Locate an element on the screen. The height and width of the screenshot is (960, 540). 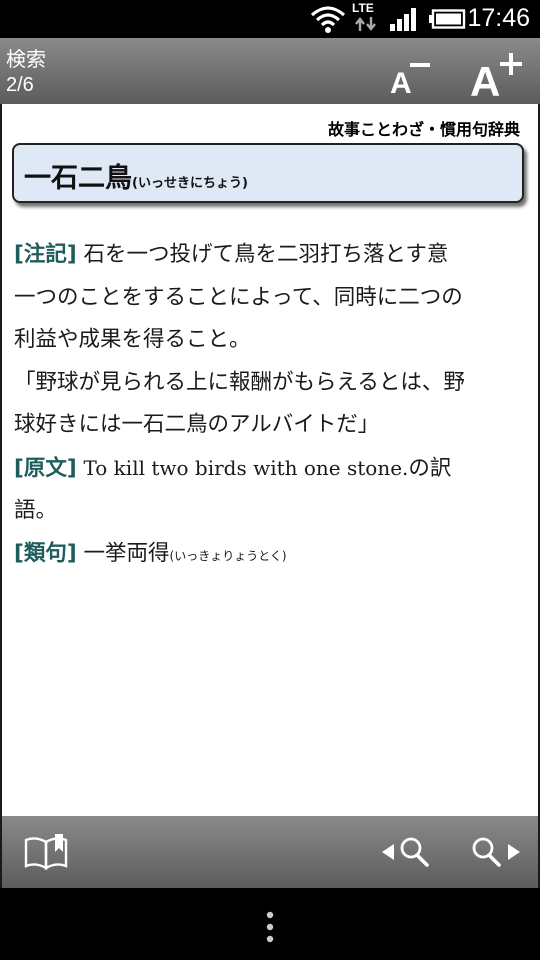
synonym-word: 一挙両得 is located at coordinates (126, 553).